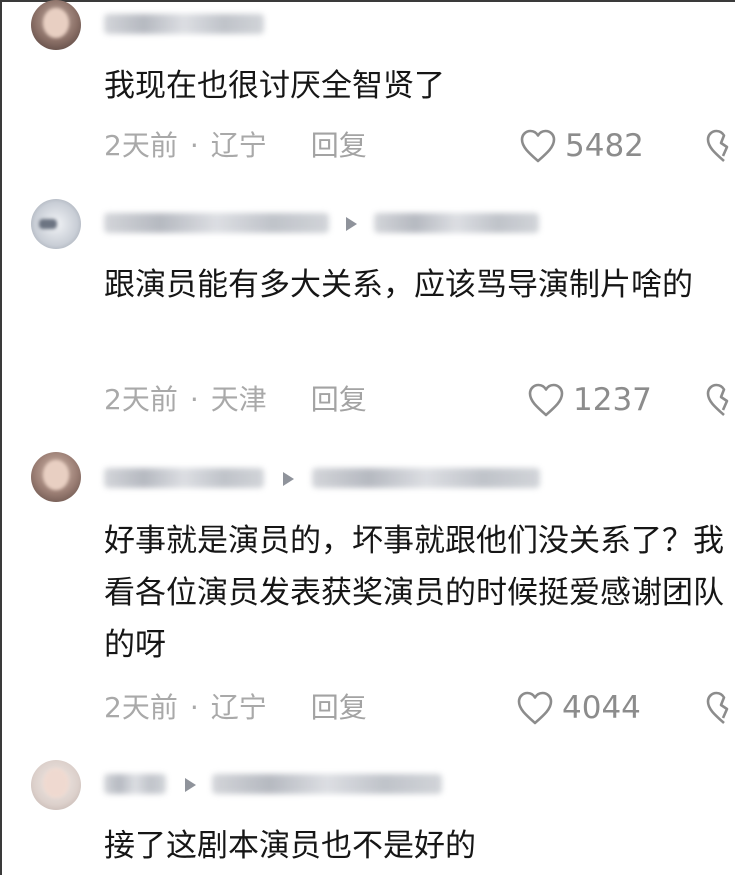 The image size is (737, 877). What do you see at coordinates (290, 846) in the screenshot?
I see `comment-text: 接了这剧本演员也不是好的` at bounding box center [290, 846].